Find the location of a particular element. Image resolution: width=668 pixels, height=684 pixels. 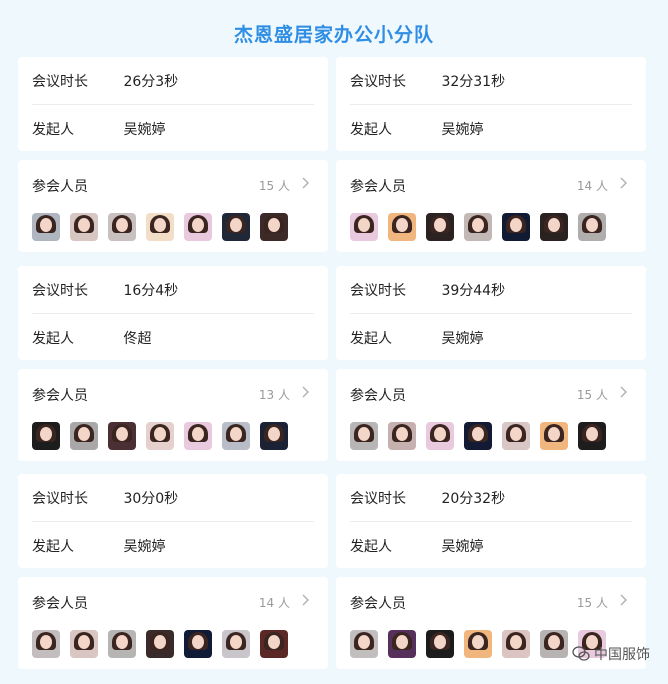

duration-row: 会议时长 30分0秒 is located at coordinates (105, 498).